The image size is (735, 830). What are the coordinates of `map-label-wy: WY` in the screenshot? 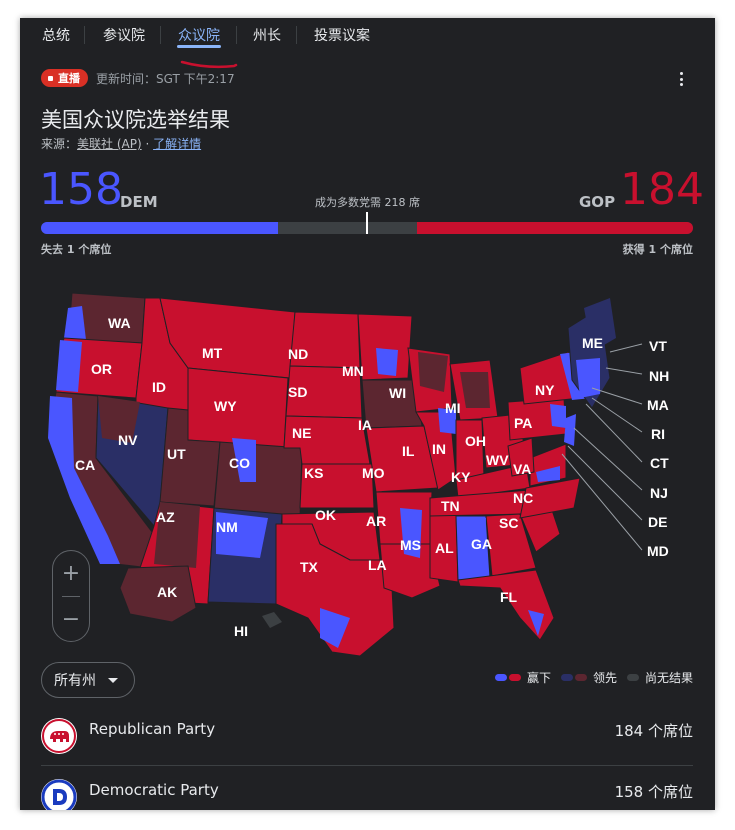 It's located at (225, 406).